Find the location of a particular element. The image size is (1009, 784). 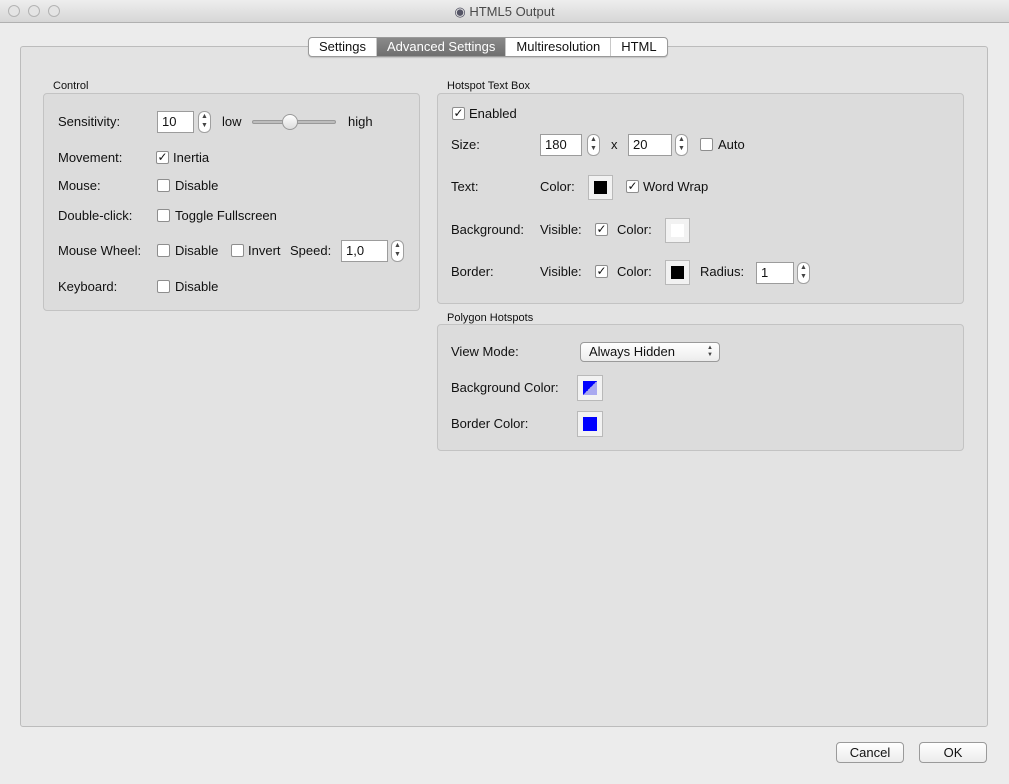

tab-advanced-settings: Advanced Settings is located at coordinates (441, 47).